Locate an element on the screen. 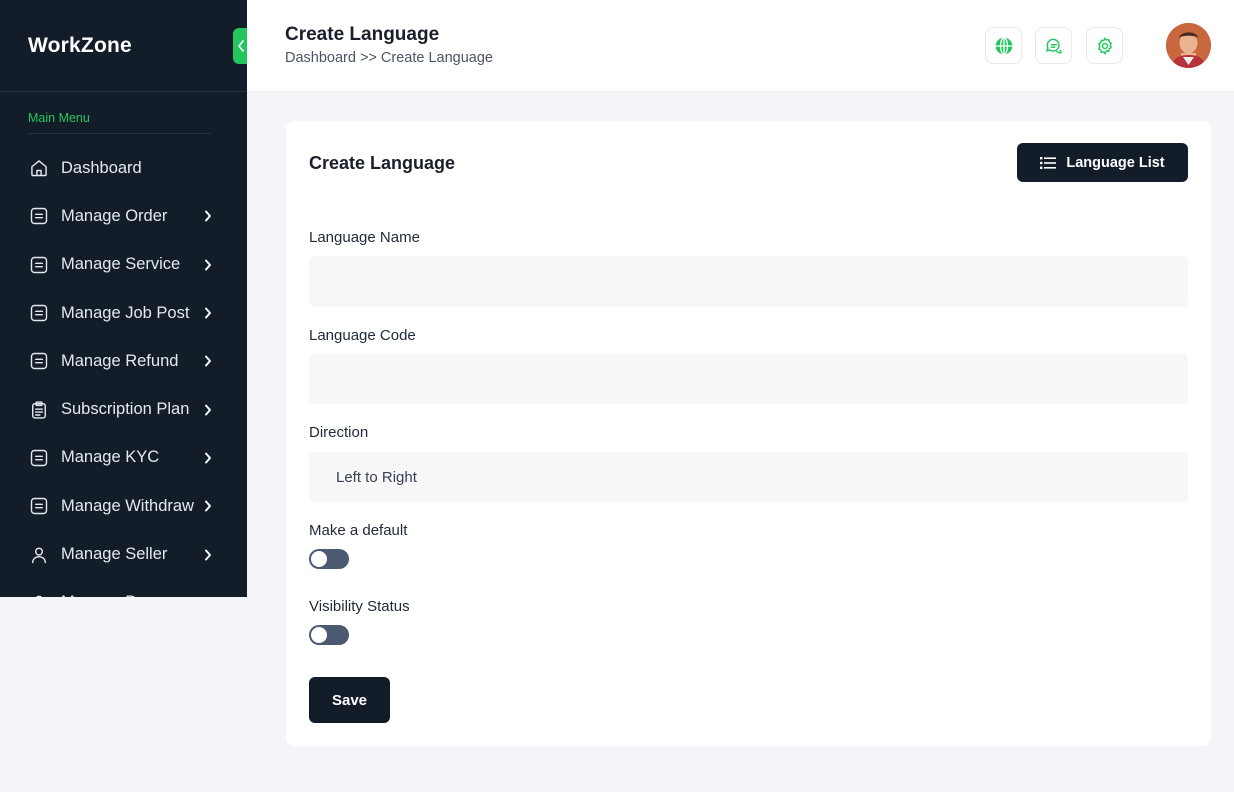 The width and height of the screenshot is (1234, 792). sidebar-item-manage-seller: Manage Seller is located at coordinates (123, 554).